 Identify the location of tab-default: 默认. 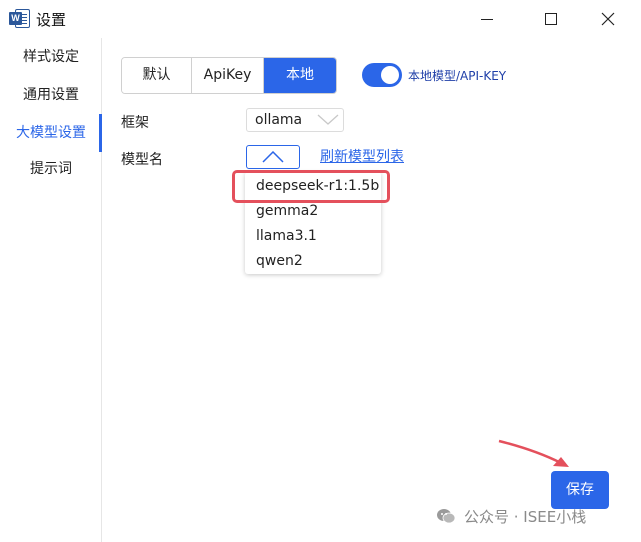
(157, 75).